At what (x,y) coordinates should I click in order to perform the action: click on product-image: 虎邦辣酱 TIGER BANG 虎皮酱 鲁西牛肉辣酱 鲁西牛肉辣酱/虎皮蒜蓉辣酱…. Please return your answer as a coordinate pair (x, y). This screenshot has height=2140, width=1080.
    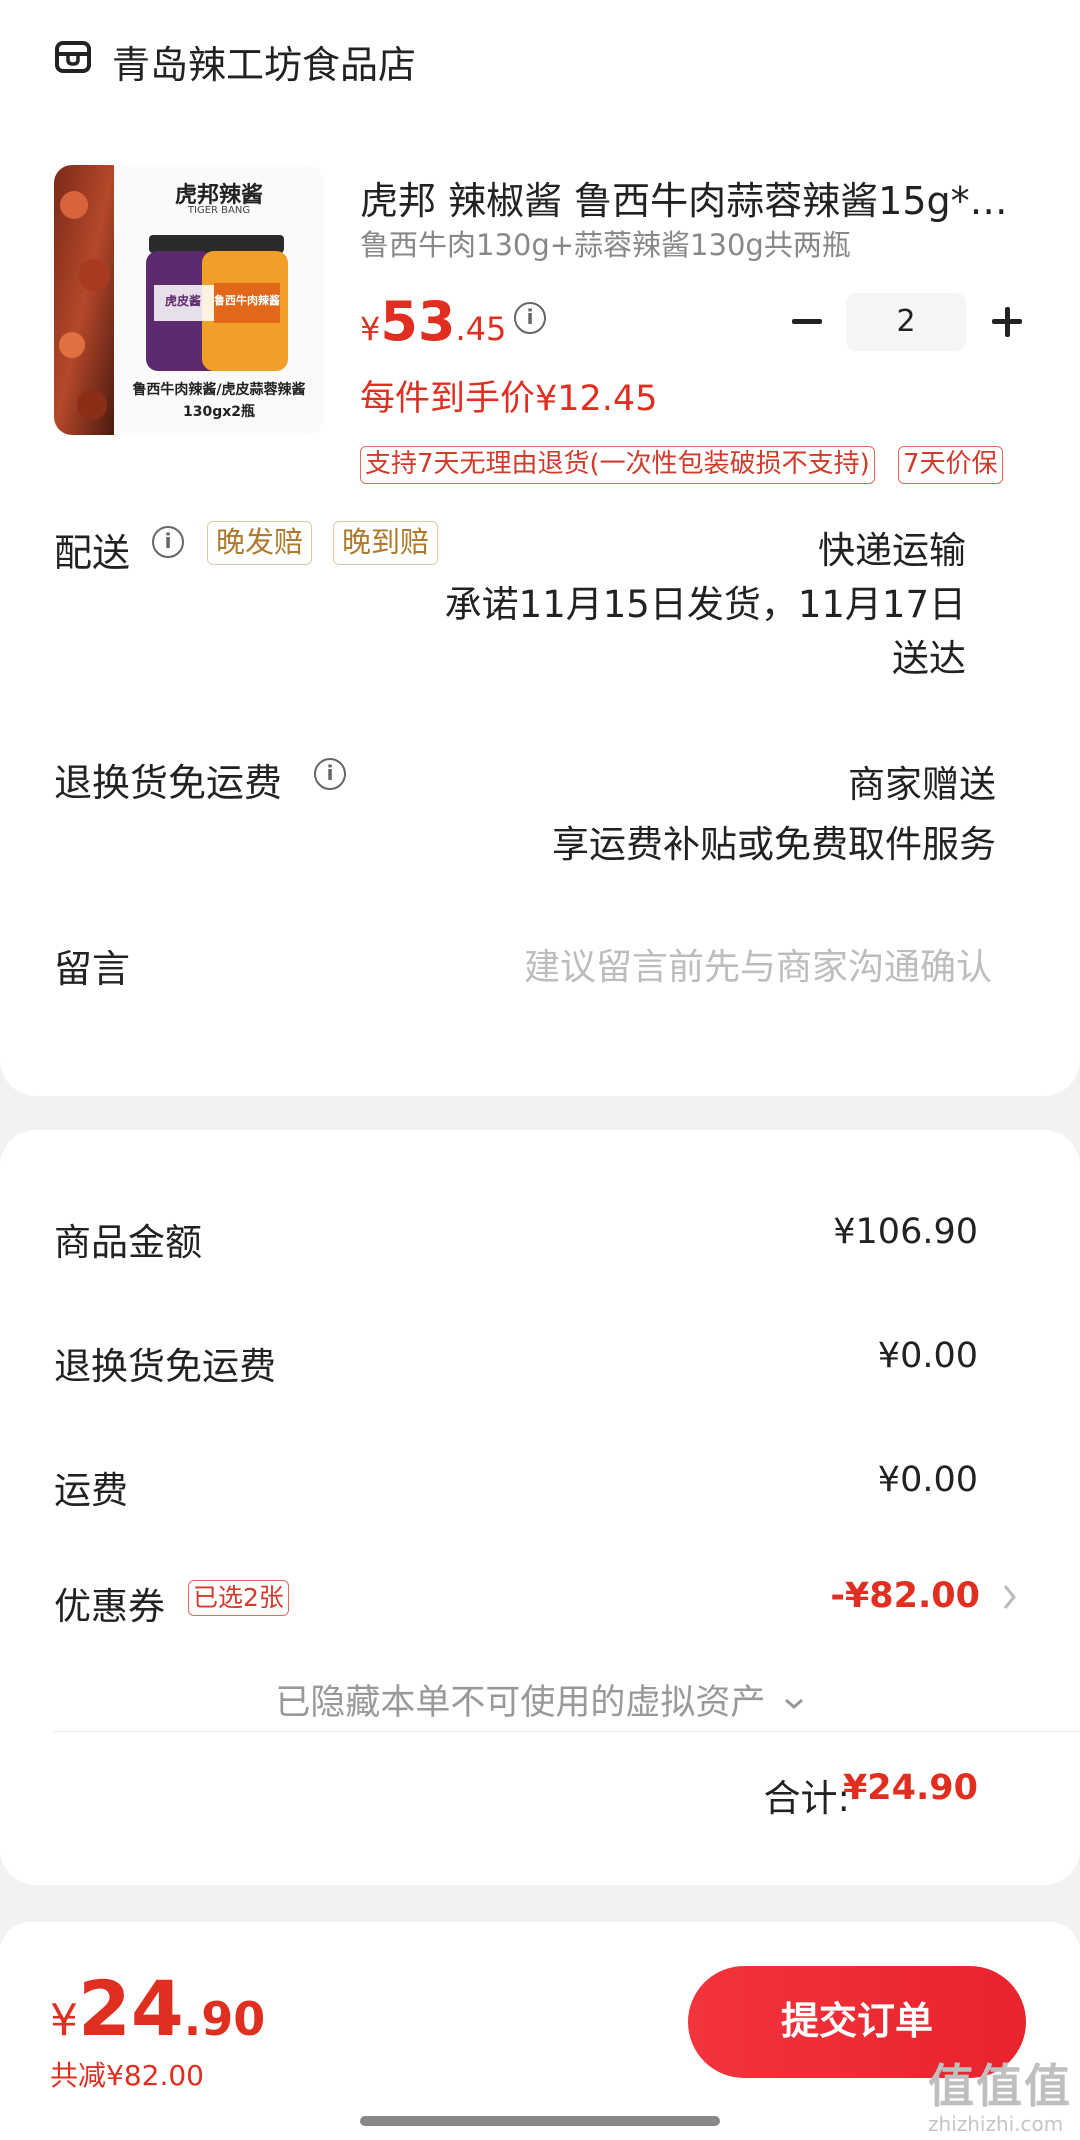
    Looking at the image, I should click on (189, 300).